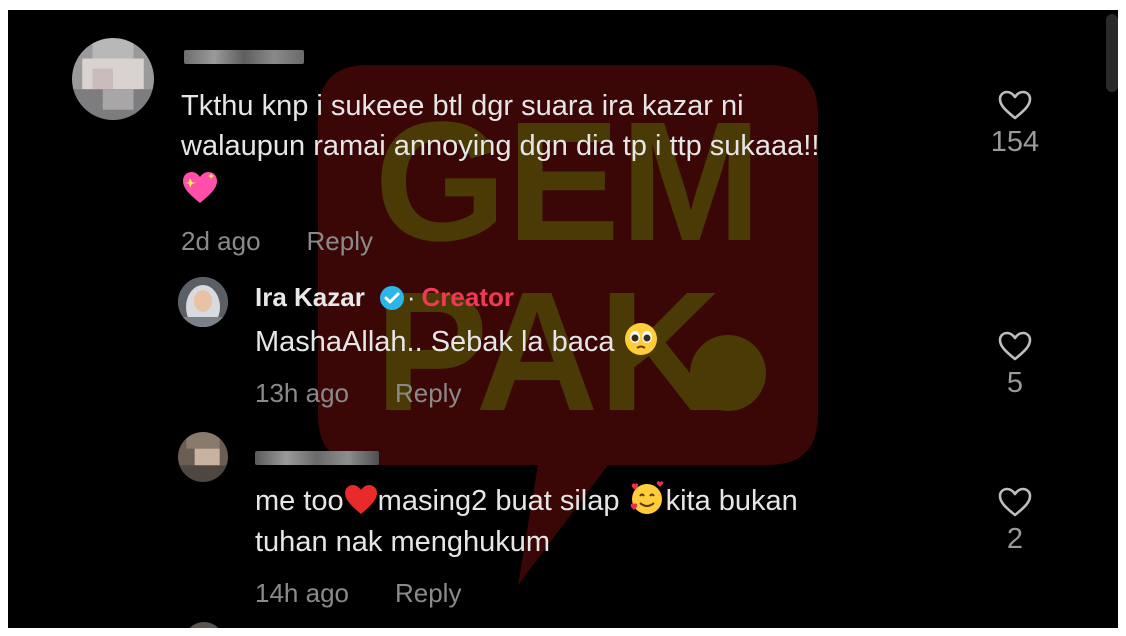 Image resolution: width=1126 pixels, height=636 pixels. What do you see at coordinates (467, 297) in the screenshot?
I see `creator-badge: Creator` at bounding box center [467, 297].